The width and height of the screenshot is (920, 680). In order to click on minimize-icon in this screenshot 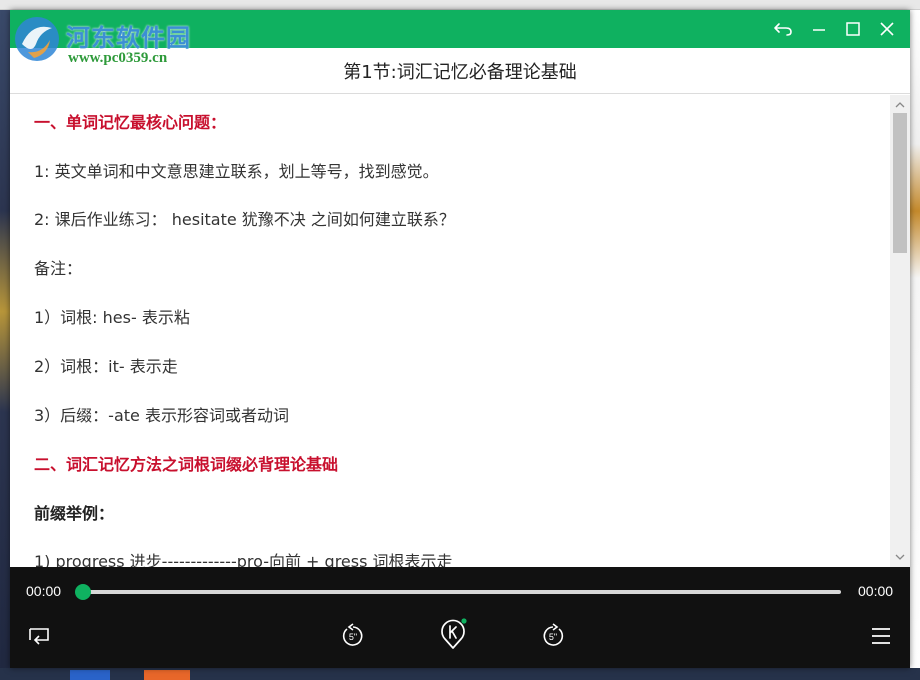, I will do `click(819, 30)`.